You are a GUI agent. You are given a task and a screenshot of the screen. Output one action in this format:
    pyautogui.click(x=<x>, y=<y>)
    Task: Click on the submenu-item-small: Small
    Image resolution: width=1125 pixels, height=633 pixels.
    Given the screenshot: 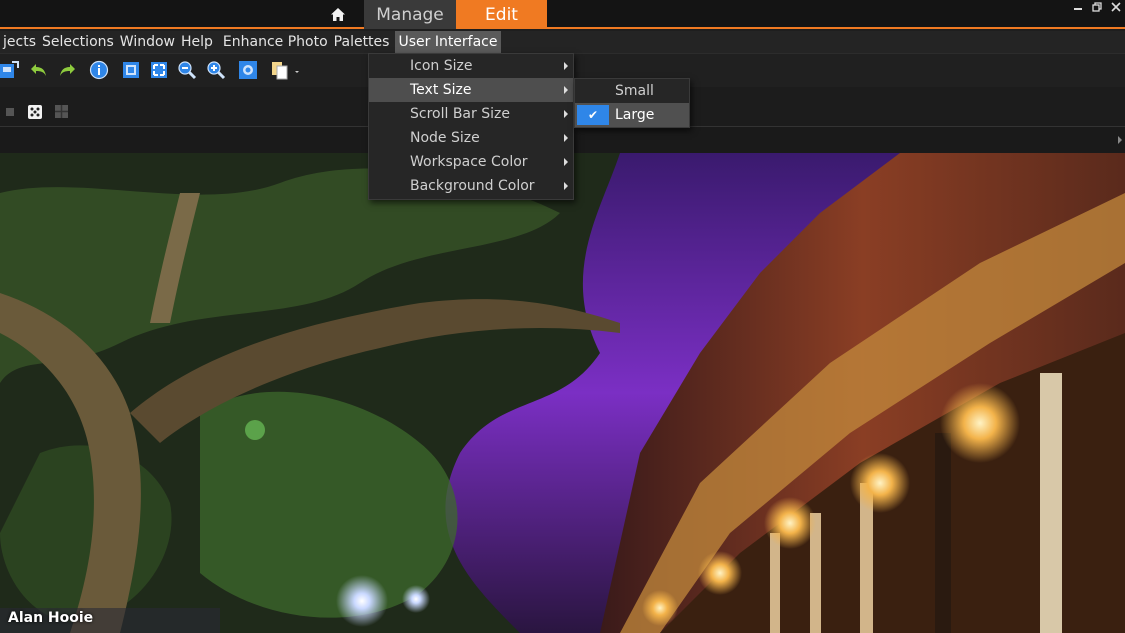 What is the action you would take?
    pyautogui.click(x=632, y=91)
    